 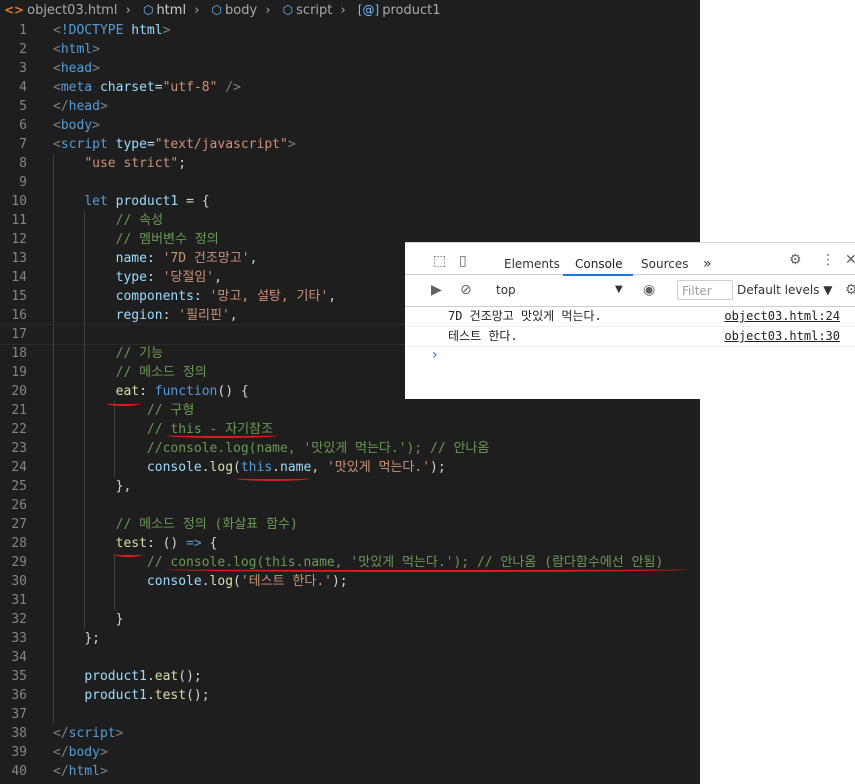 What do you see at coordinates (19, 239) in the screenshot?
I see `line-number: 12` at bounding box center [19, 239].